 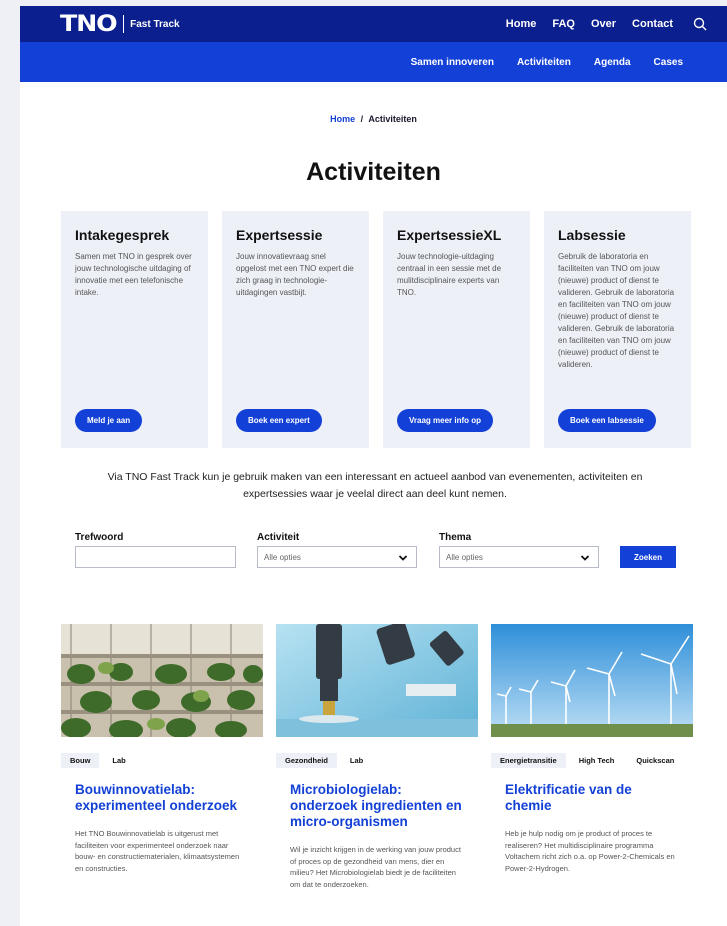 What do you see at coordinates (80, 760) in the screenshot?
I see `tag: Bouw` at bounding box center [80, 760].